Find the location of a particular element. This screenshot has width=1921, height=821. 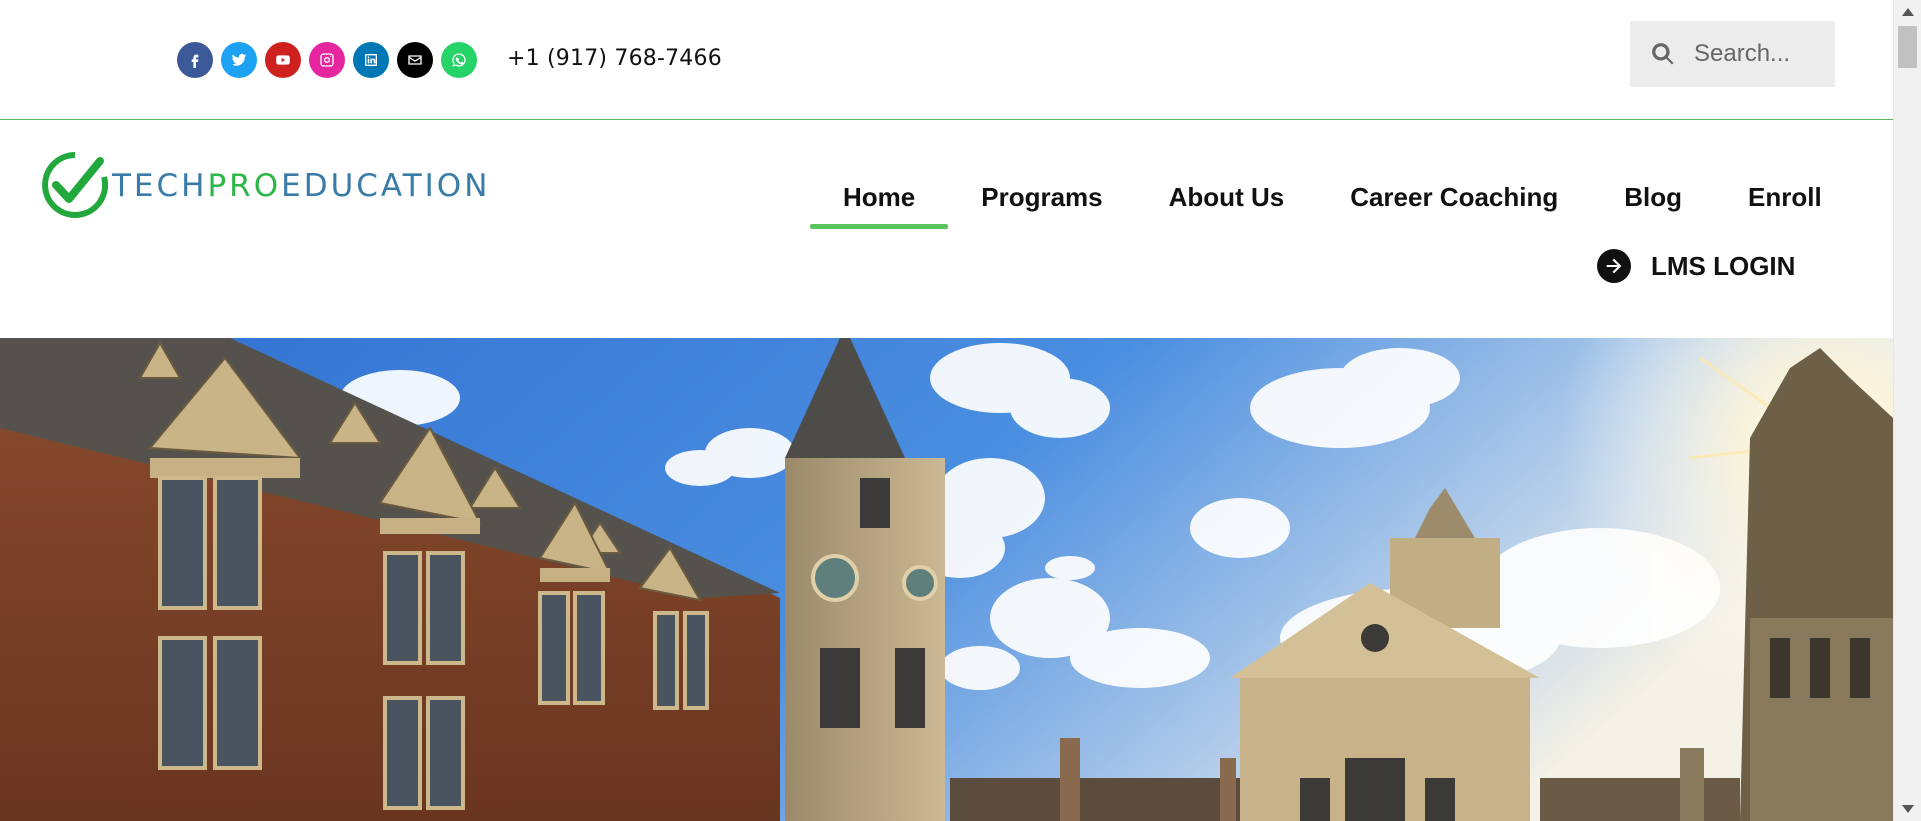

logo-wordmark: TECHPROEDUCATION is located at coordinates (301, 186).